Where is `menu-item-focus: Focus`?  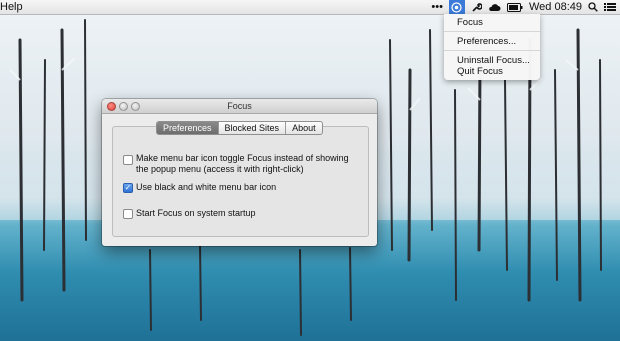
menu-item-focus: Focus is located at coordinates (470, 22).